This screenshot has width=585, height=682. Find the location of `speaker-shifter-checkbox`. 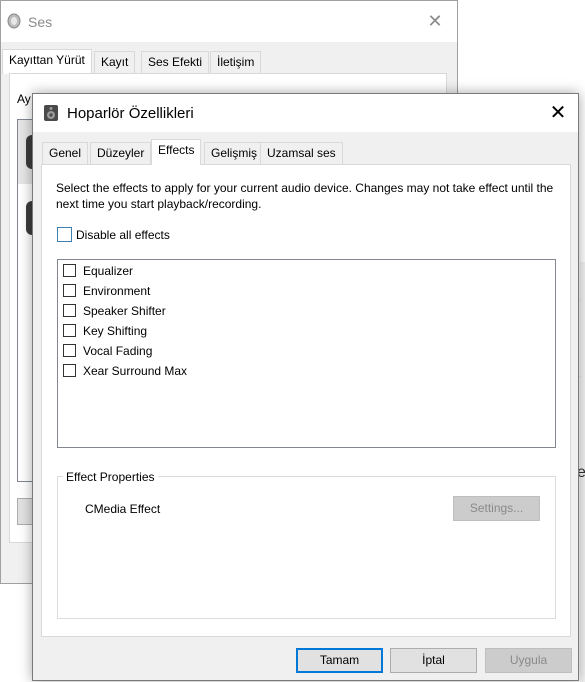

speaker-shifter-checkbox is located at coordinates (69, 310).